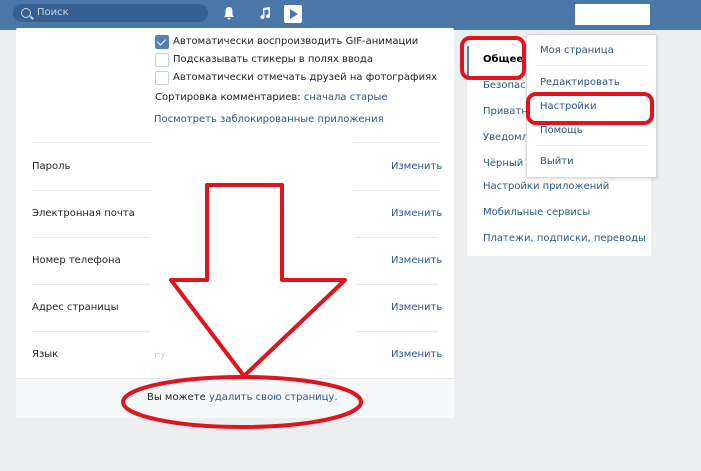 Image resolution: width=701 pixels, height=471 pixels. Describe the element at coordinates (590, 108) in the screenshot. I see `highlight-settings-box` at that location.